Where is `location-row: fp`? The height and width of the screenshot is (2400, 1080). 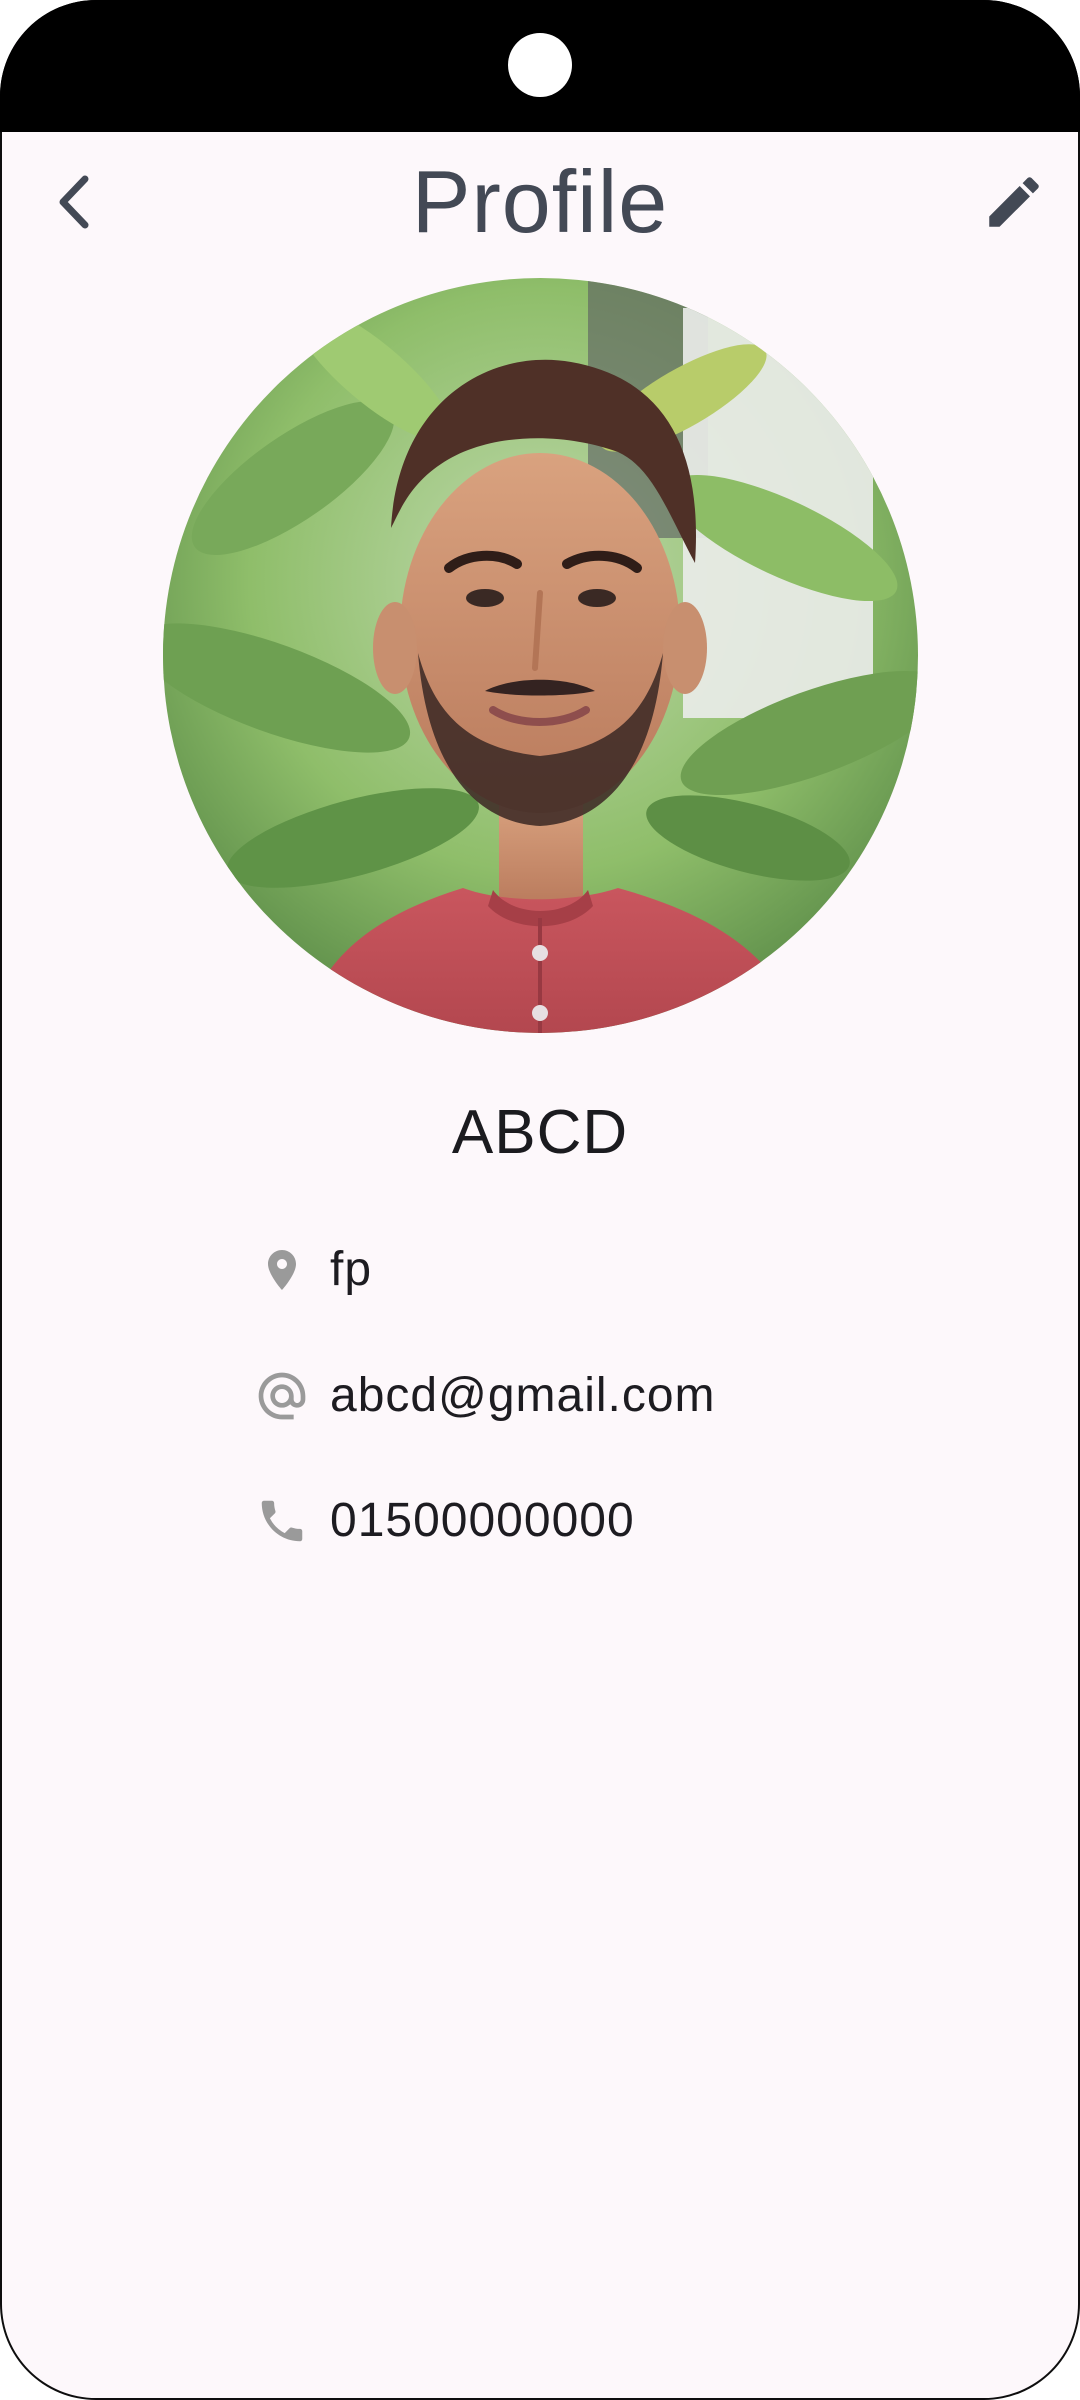
location-row: fp is located at coordinates (312, 1270).